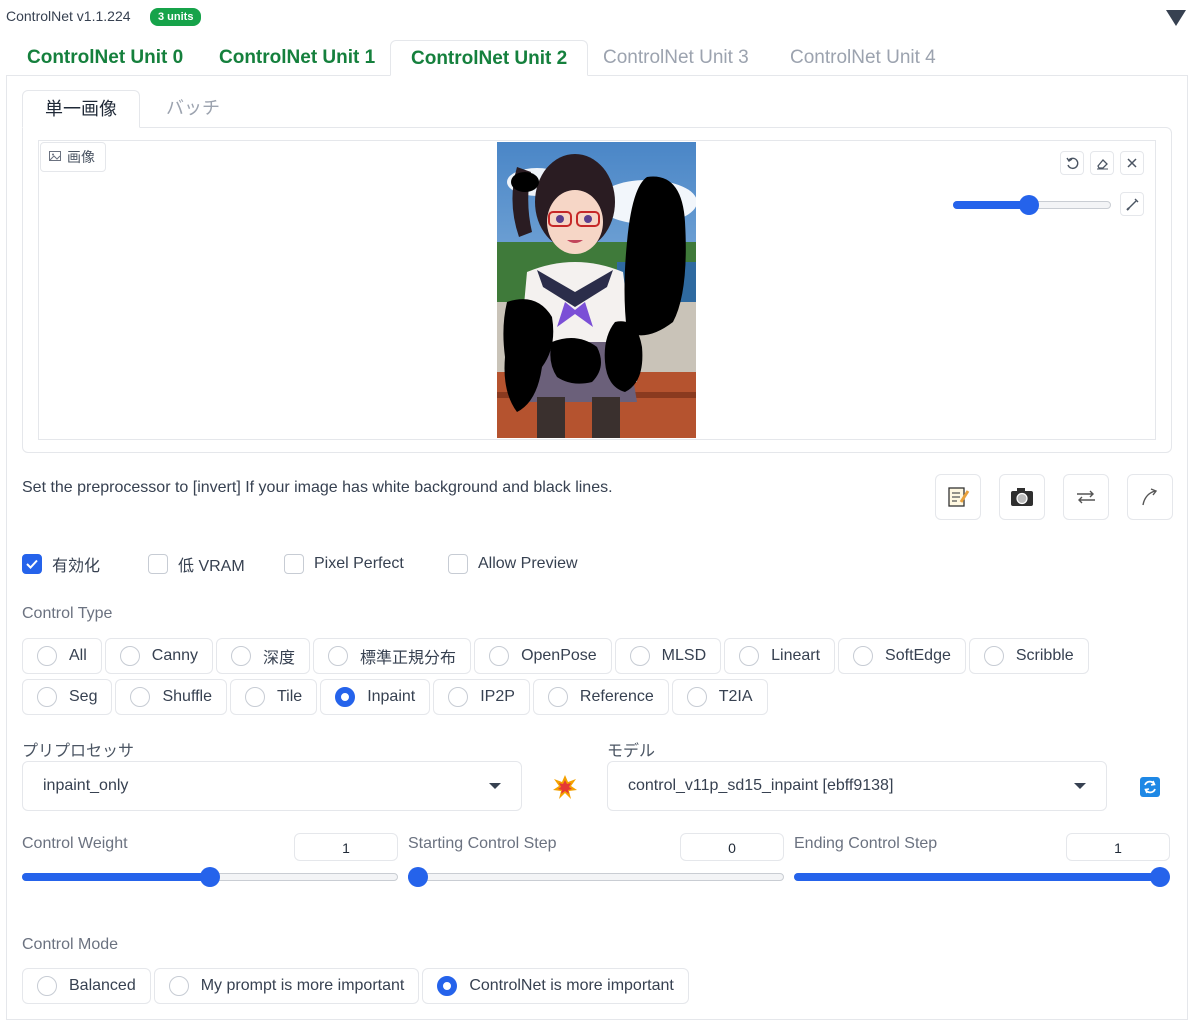 The image size is (1198, 1020). I want to click on control-type-option-label: Shuffle, so click(187, 696).